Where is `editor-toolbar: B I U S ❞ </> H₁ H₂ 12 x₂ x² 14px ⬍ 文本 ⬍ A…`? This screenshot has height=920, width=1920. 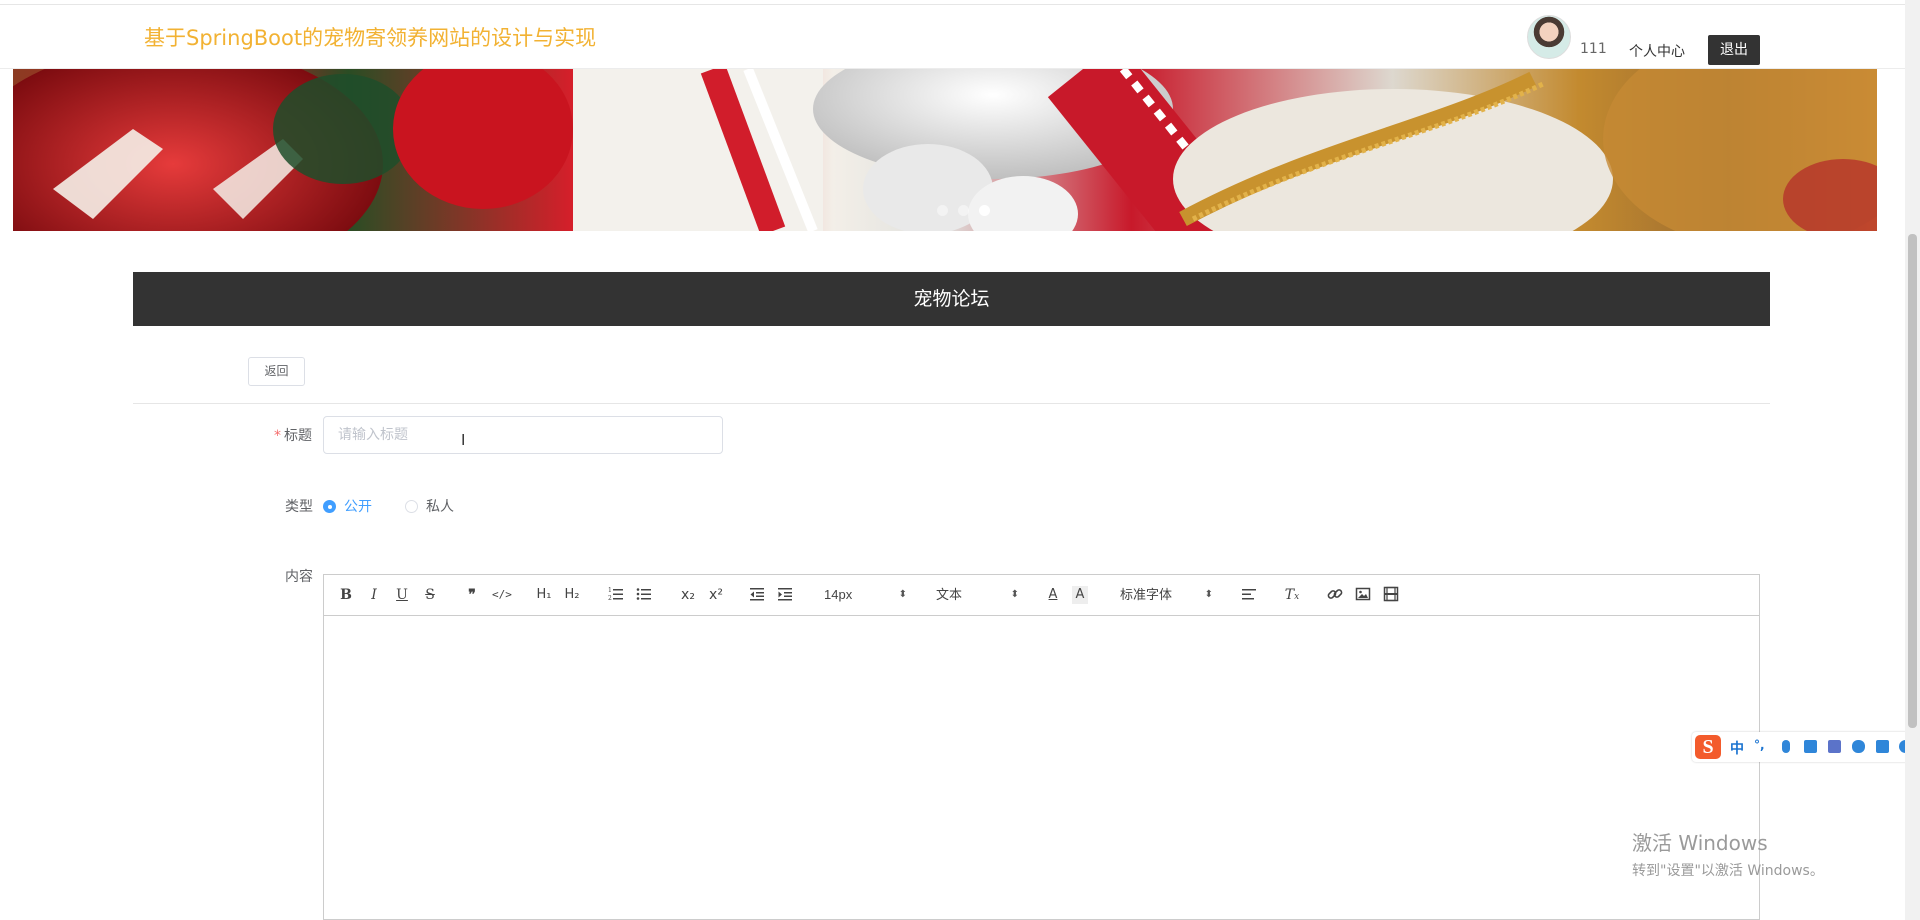
editor-toolbar: B I U S ❞ </> H₁ H₂ 12 x₂ x² 14px ⬍ 文本 ⬍ A… is located at coordinates (1041, 595).